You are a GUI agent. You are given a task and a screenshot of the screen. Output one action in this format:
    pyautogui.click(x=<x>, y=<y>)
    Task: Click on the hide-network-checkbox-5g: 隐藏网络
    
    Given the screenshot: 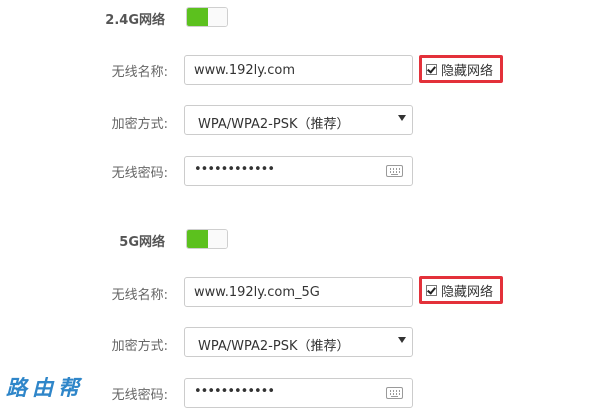 What is the action you would take?
    pyautogui.click(x=461, y=290)
    